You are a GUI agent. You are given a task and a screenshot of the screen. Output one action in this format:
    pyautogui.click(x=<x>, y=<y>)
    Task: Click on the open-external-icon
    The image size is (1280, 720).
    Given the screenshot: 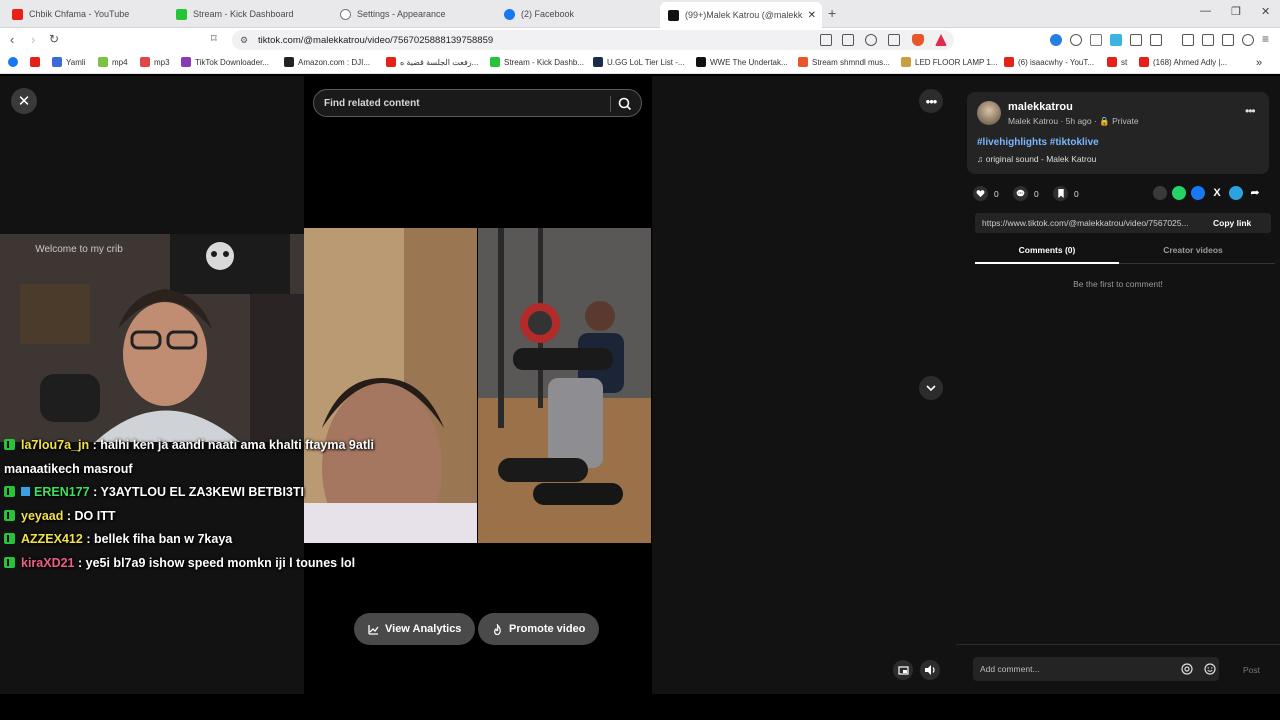 What is the action you would take?
    pyautogui.click(x=848, y=40)
    